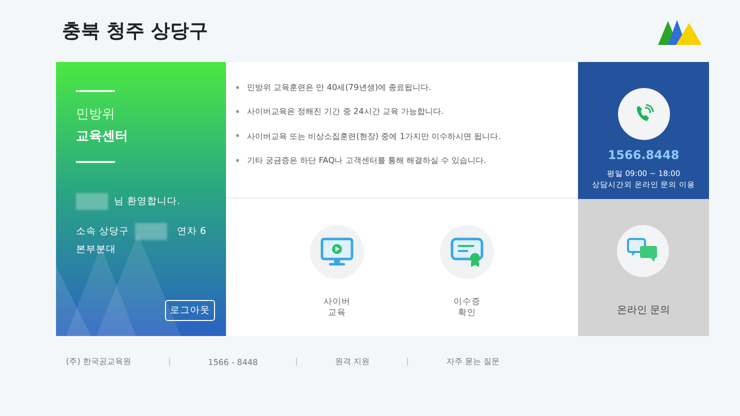 This screenshot has width=740, height=416. What do you see at coordinates (151, 231) in the screenshot?
I see `redacted-unit` at bounding box center [151, 231].